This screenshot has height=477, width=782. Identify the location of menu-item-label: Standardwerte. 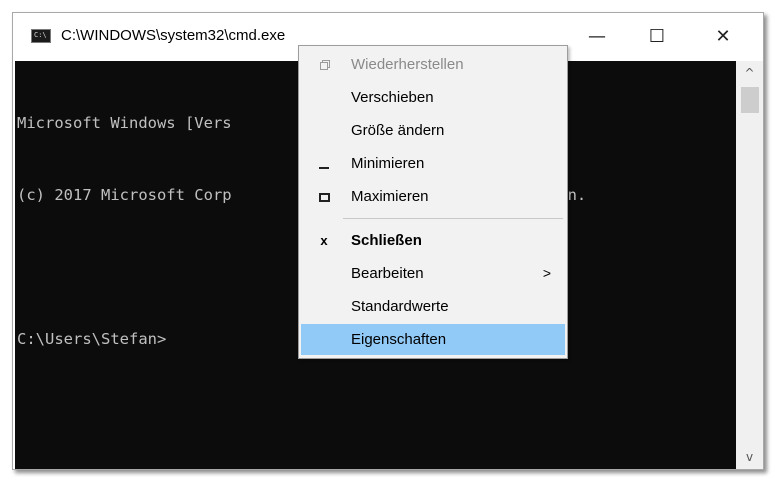
(400, 306).